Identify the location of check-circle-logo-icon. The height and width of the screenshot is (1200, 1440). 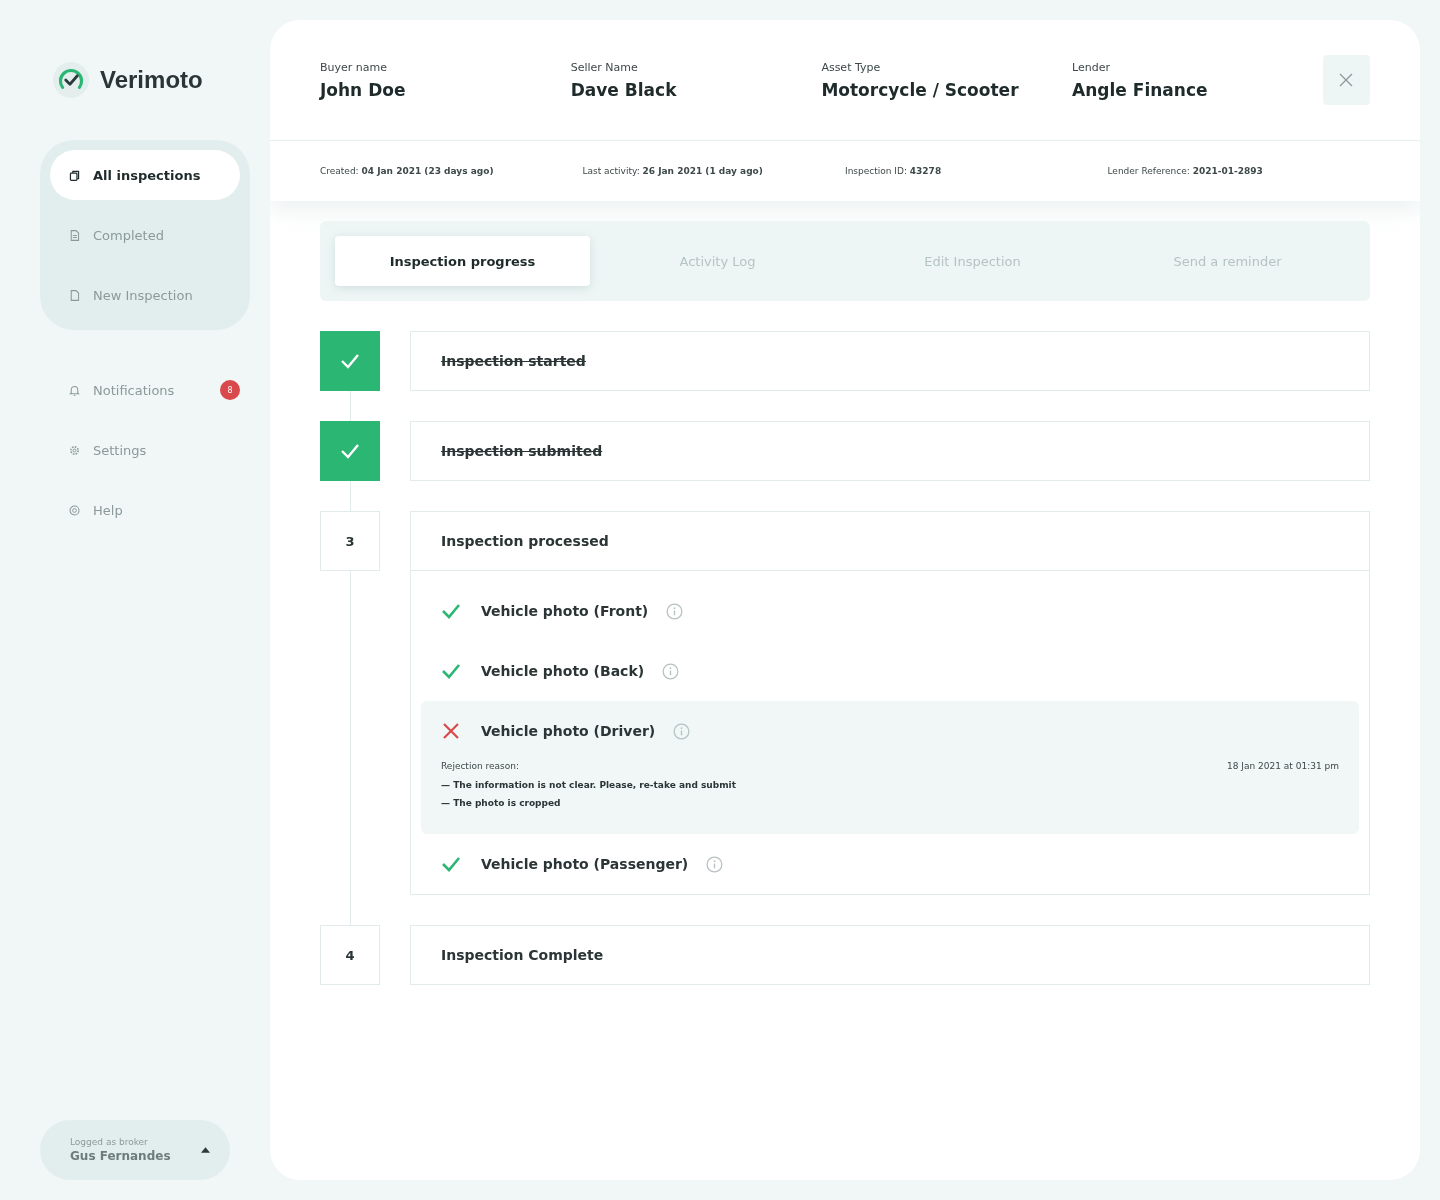
(71, 80).